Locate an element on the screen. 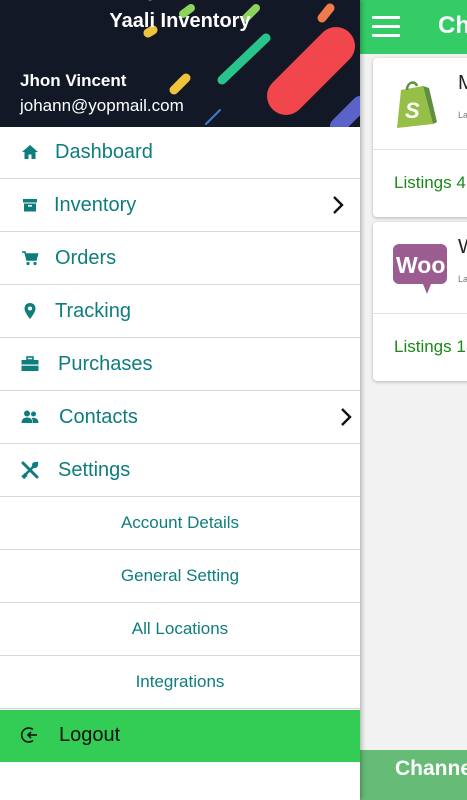 The width and height of the screenshot is (467, 800). submenu-item-account-details: Account Details is located at coordinates (180, 524).